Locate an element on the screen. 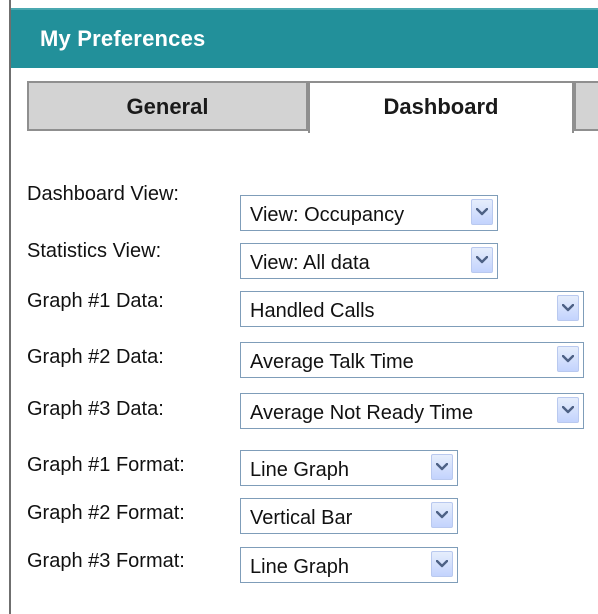  form-row-graph1-format: Graph #1 Format: Line Graph is located at coordinates (299, 465).